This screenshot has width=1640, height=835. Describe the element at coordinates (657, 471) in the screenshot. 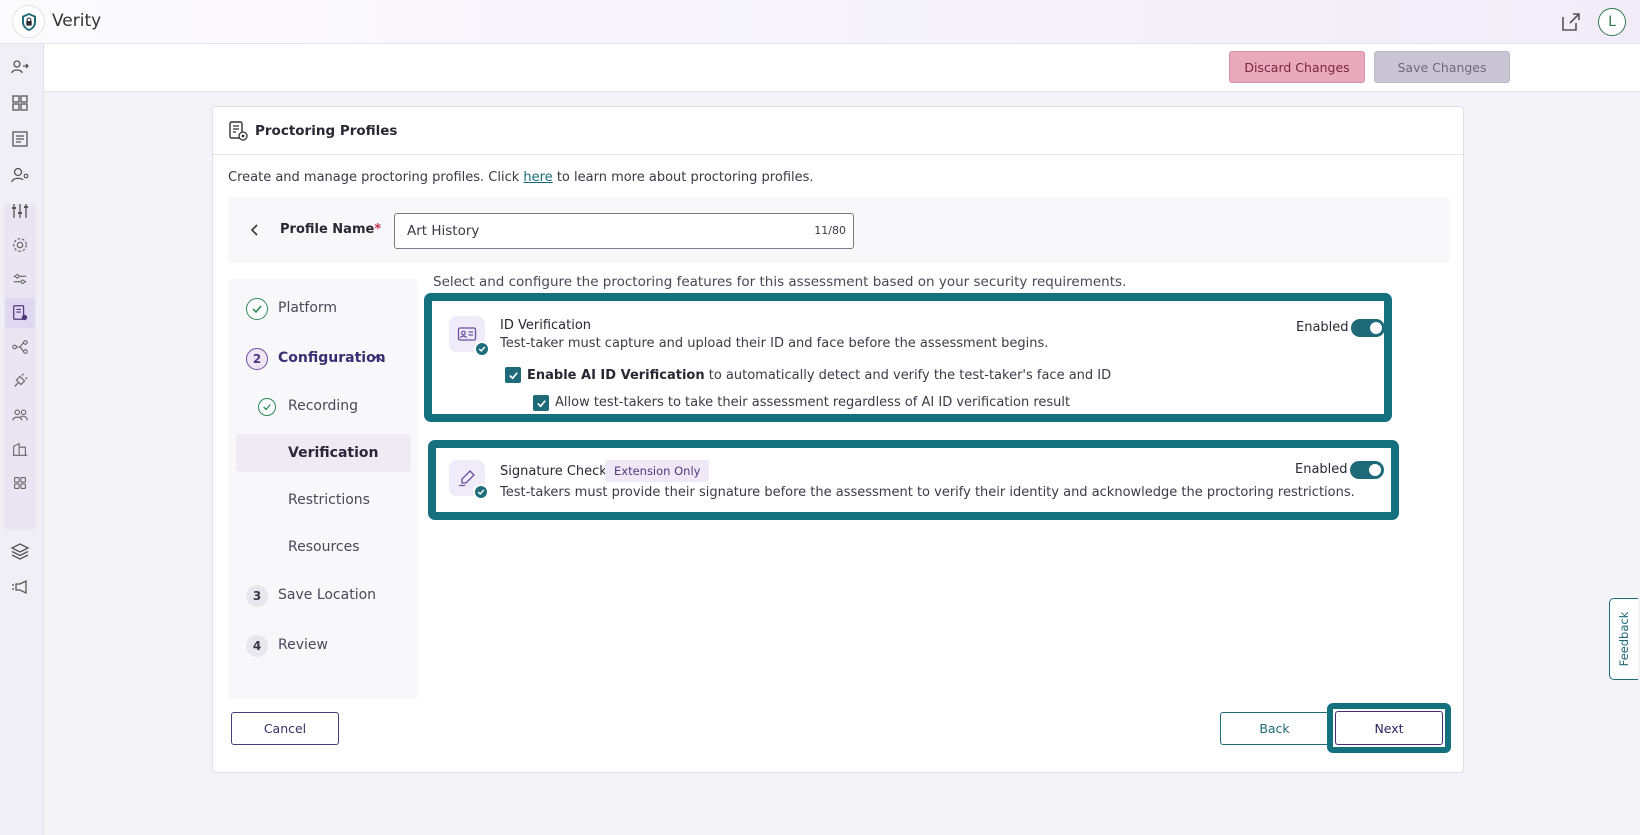

I see `extension-only-badge: Extension Only` at that location.